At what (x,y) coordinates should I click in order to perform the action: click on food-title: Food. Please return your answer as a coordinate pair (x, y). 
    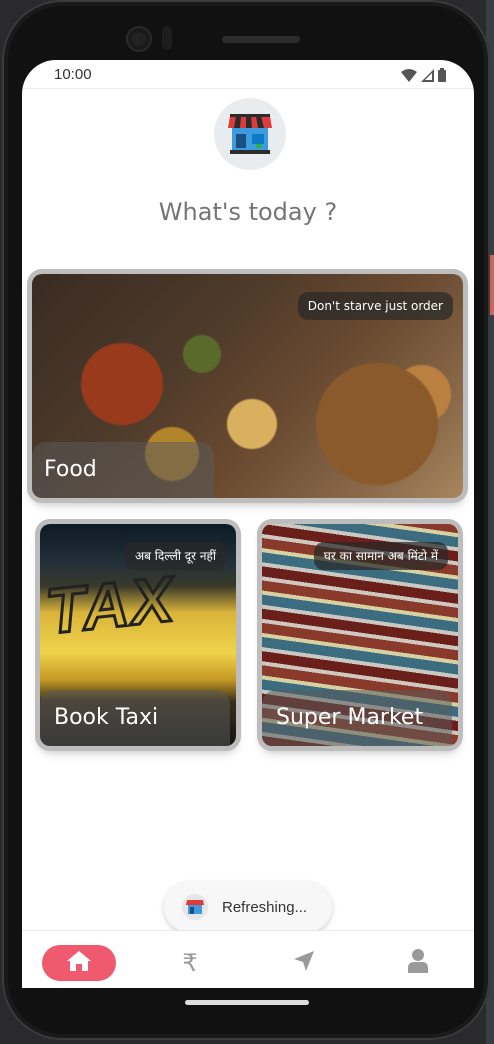
    Looking at the image, I should click on (123, 470).